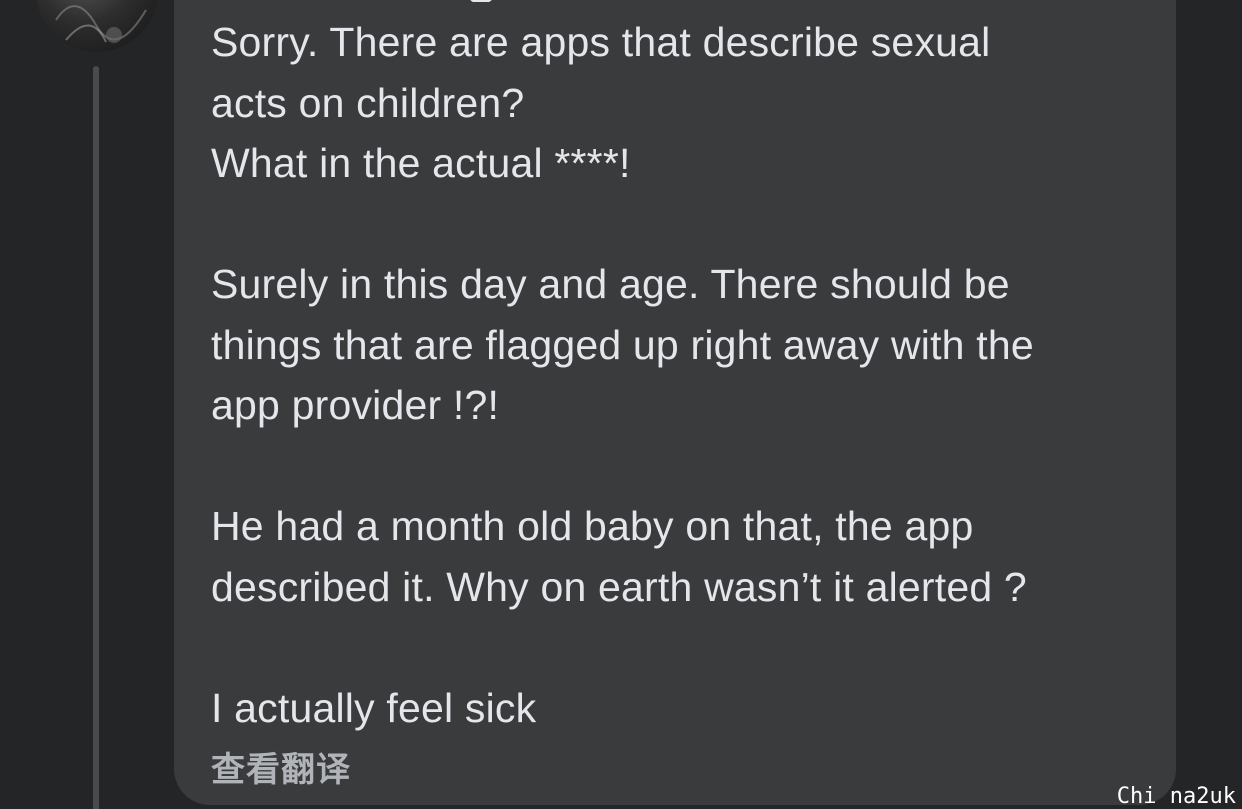 This screenshot has width=1242, height=809. Describe the element at coordinates (592, 526) in the screenshot. I see `comment-line: He had a month old baby on that, the app` at that location.